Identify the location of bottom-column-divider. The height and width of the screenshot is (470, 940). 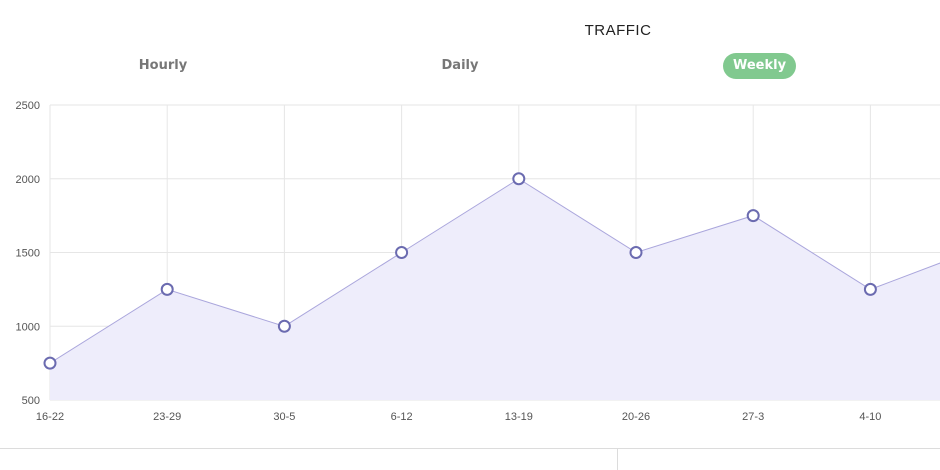
(617, 459).